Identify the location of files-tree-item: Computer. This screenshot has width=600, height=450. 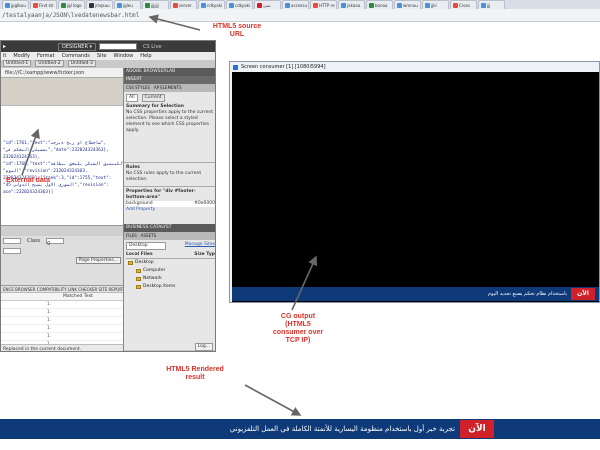
(170, 271).